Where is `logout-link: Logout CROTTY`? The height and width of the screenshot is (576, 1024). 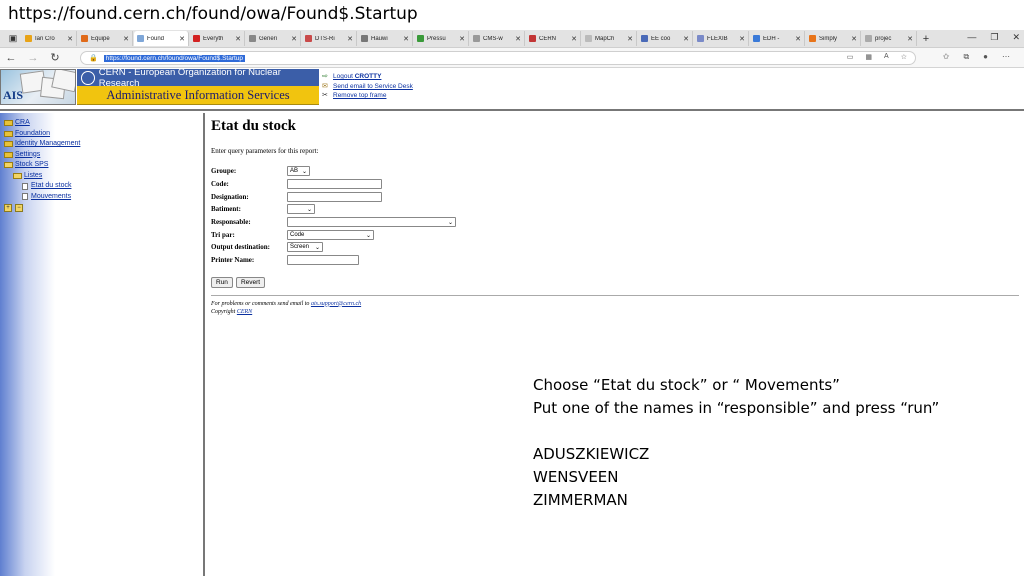
logout-link: Logout CROTTY is located at coordinates (357, 77).